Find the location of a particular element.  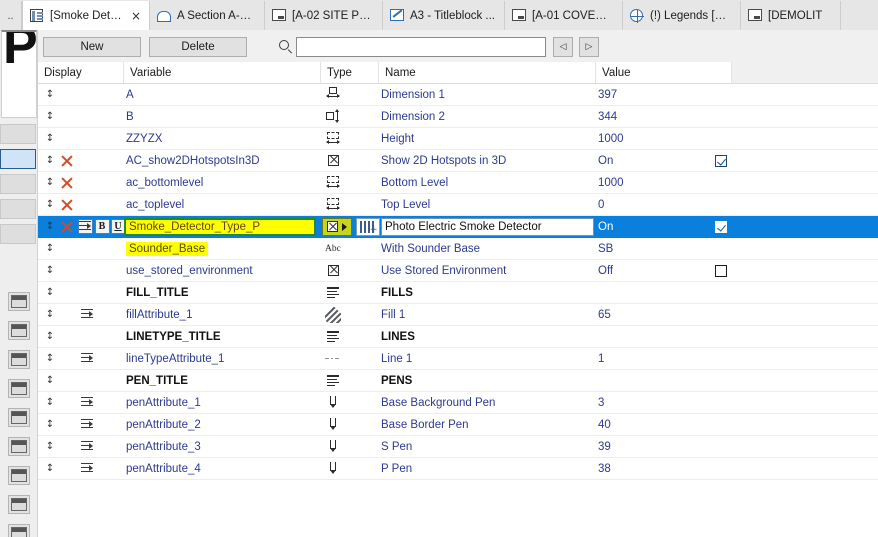

table-row: ↕ penAttribute_1 Base Background Pen 3 is located at coordinates (458, 403).